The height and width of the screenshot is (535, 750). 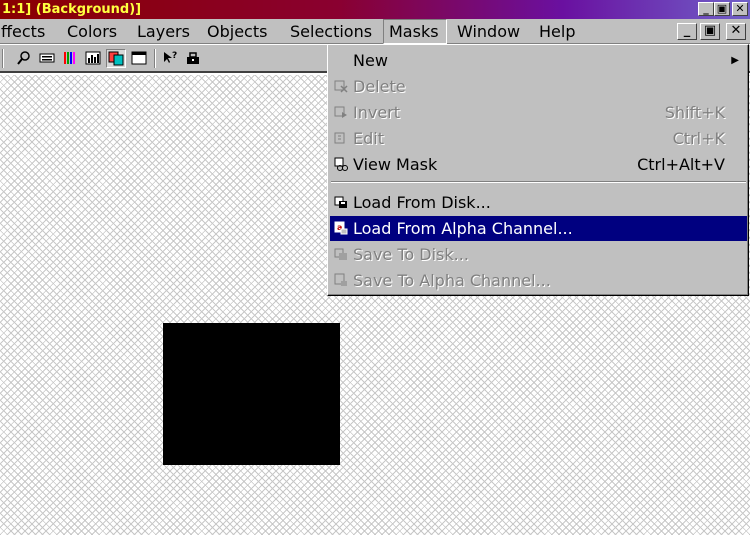 I want to click on menu-colors-label: Colors, so click(x=92, y=31).